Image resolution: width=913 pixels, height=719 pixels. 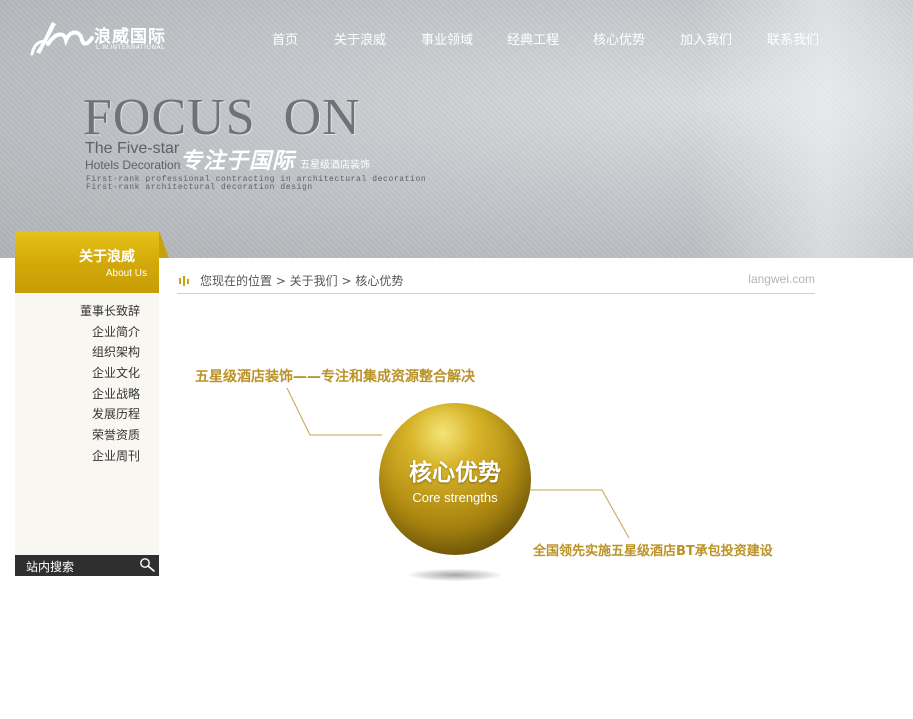 I want to click on sidebar-item-history: 发展历程, so click(x=77, y=414).